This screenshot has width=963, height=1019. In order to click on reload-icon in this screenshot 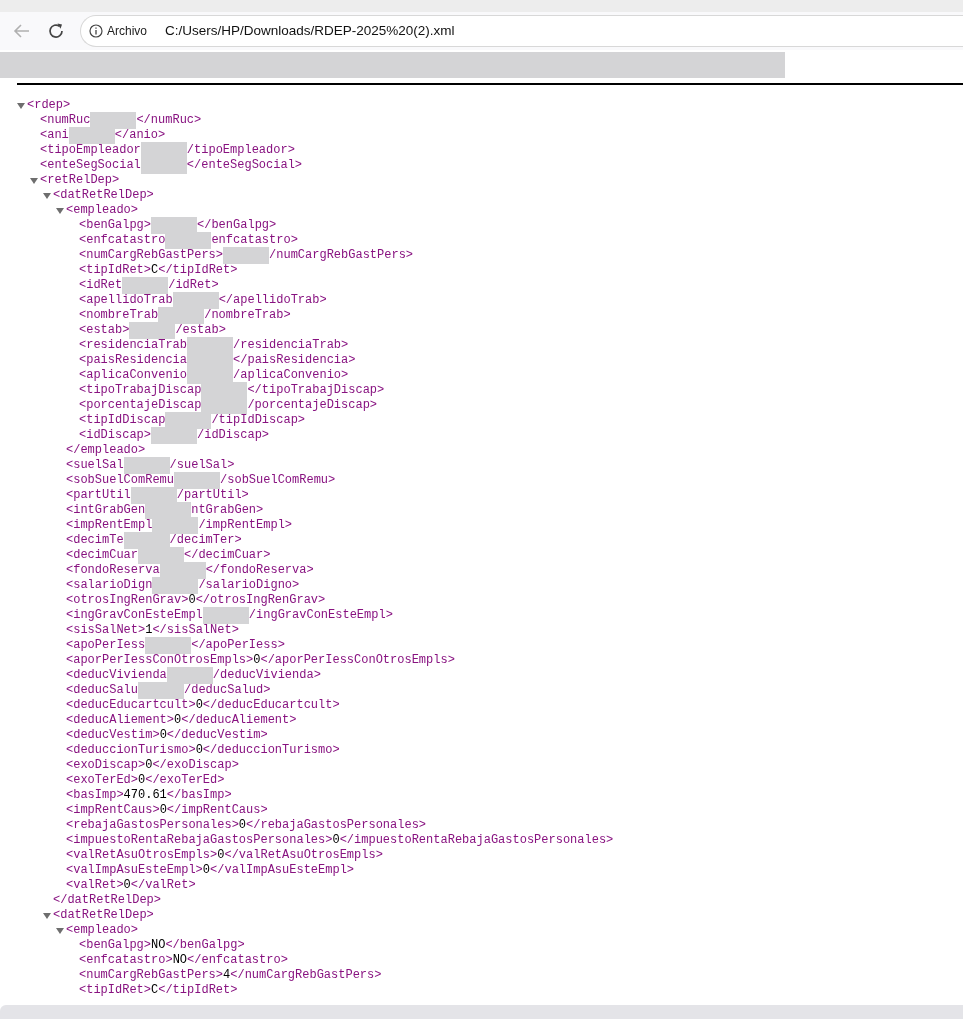, I will do `click(56, 31)`.